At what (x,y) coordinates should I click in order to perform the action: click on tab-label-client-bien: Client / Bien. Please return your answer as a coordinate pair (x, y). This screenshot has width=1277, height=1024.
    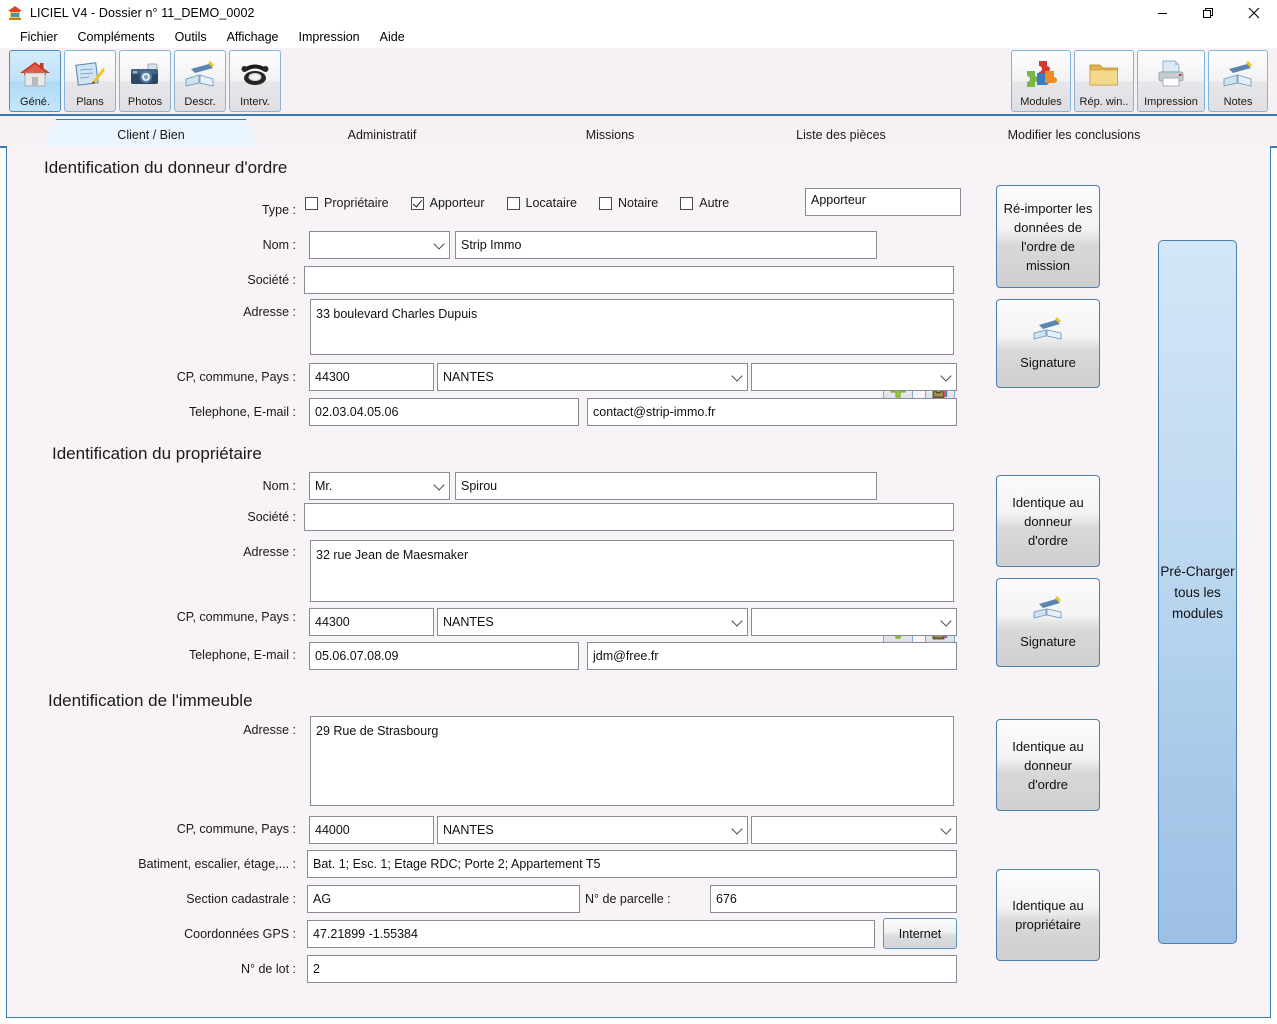
    Looking at the image, I should click on (151, 135).